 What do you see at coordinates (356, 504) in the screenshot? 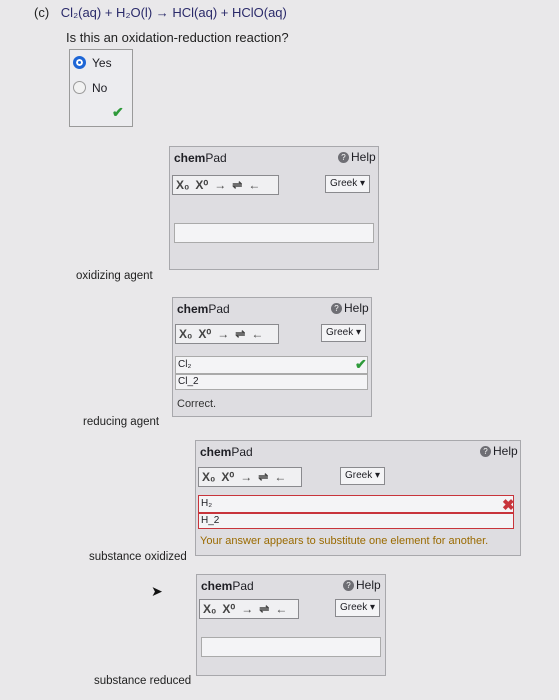
I see `answer-display: H₂` at bounding box center [356, 504].